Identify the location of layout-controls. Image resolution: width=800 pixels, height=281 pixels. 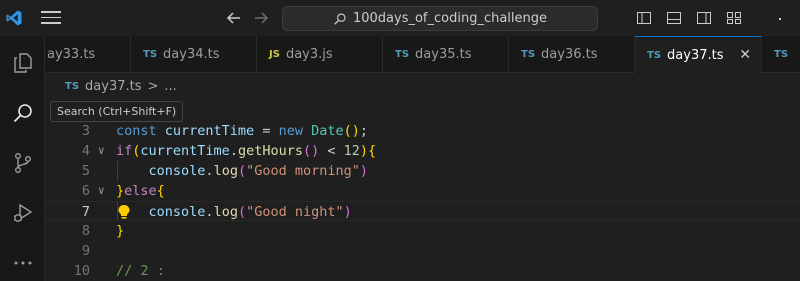
(696, 18).